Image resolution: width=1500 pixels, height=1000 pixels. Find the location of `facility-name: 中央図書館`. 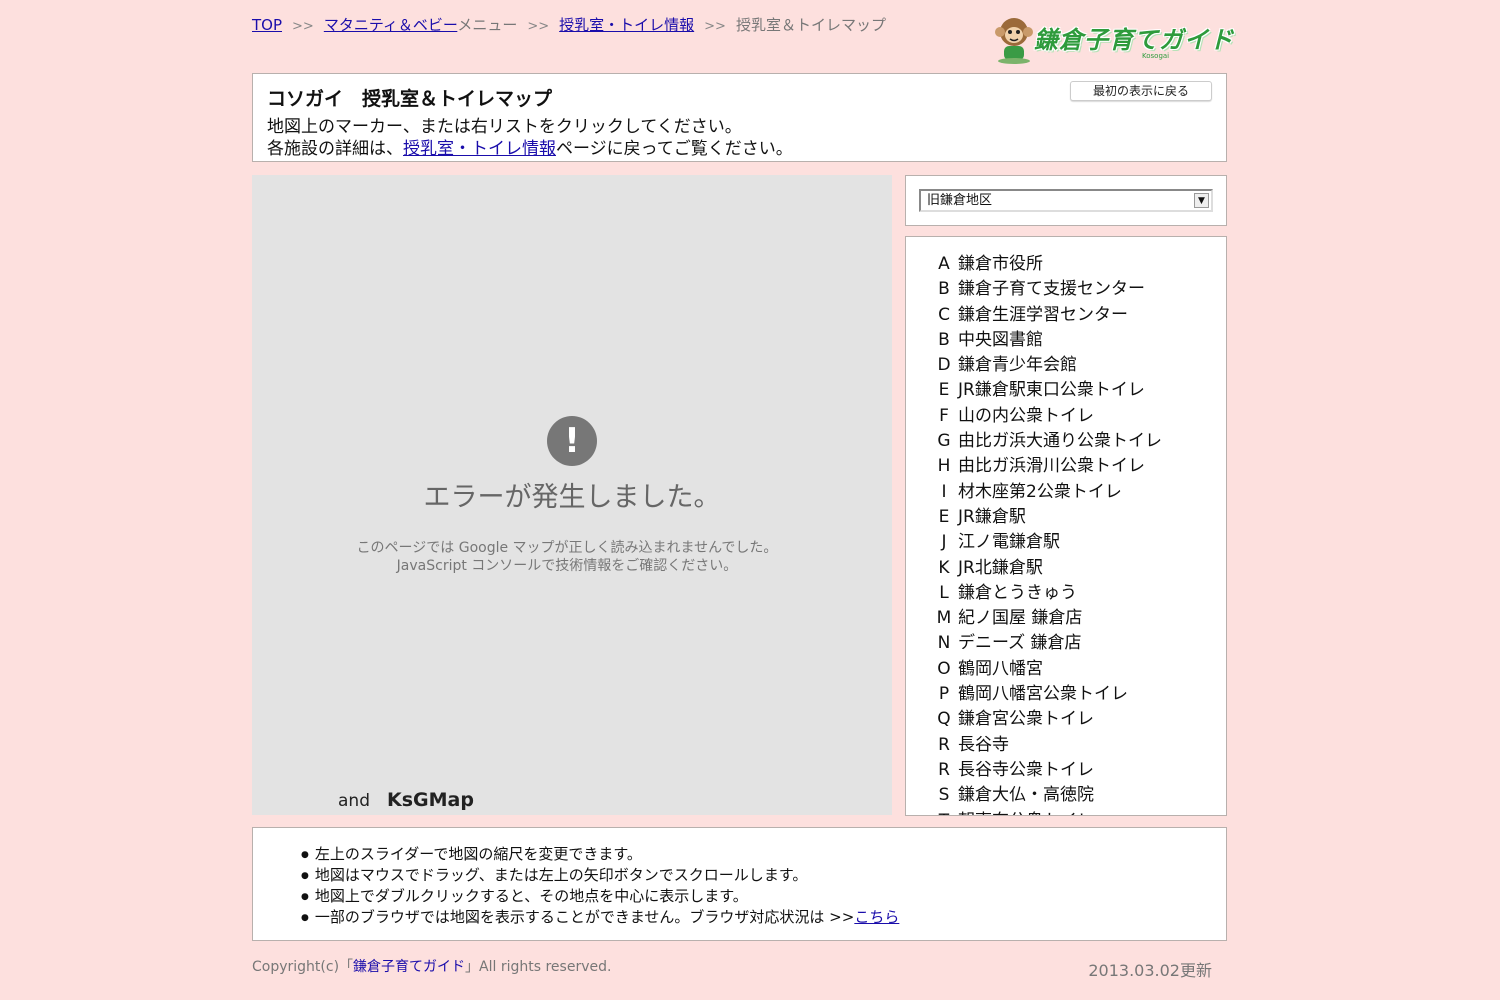

facility-name: 中央図書館 is located at coordinates (1000, 339).